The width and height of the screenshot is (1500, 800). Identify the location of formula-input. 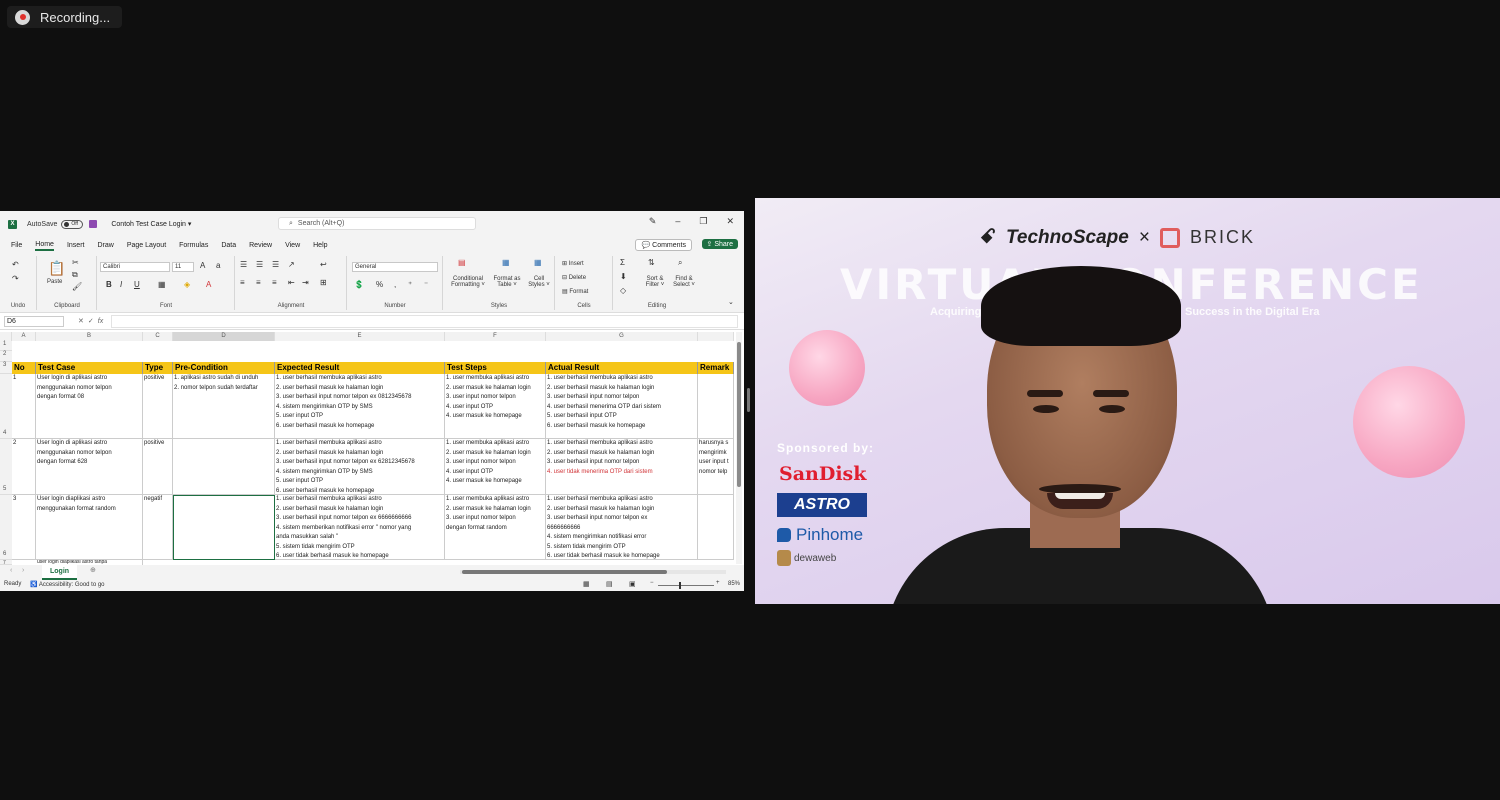
(424, 321).